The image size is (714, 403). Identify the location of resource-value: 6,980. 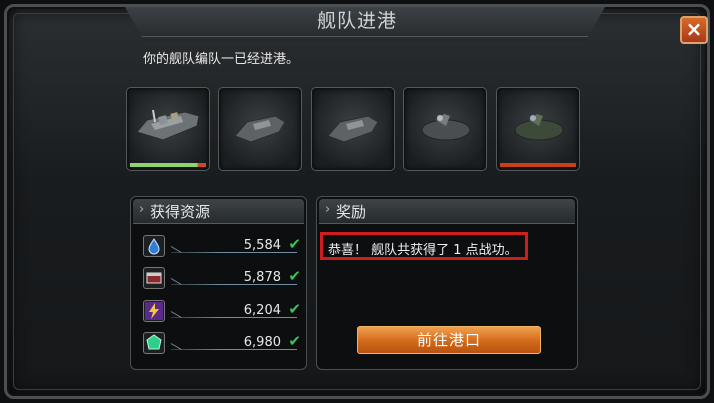
(262, 342).